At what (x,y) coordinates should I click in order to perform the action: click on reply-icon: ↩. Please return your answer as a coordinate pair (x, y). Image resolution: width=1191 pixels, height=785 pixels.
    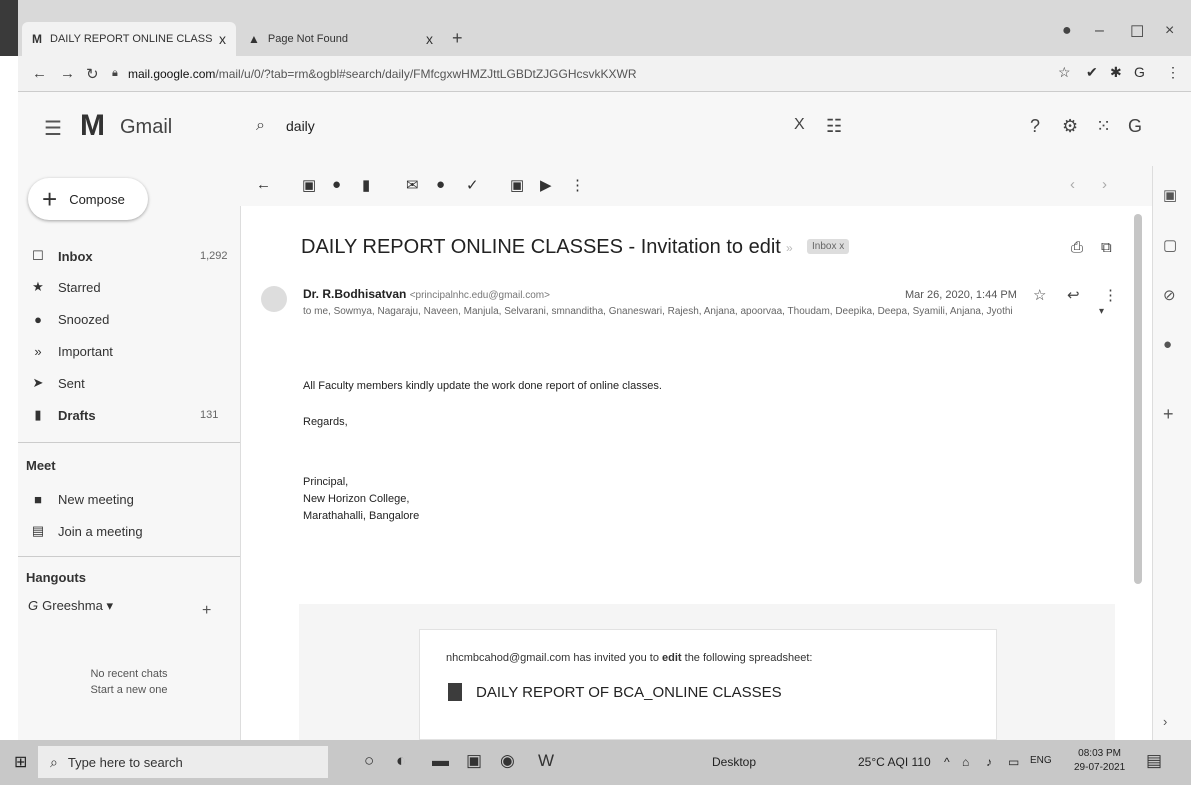
    Looking at the image, I should click on (1073, 295).